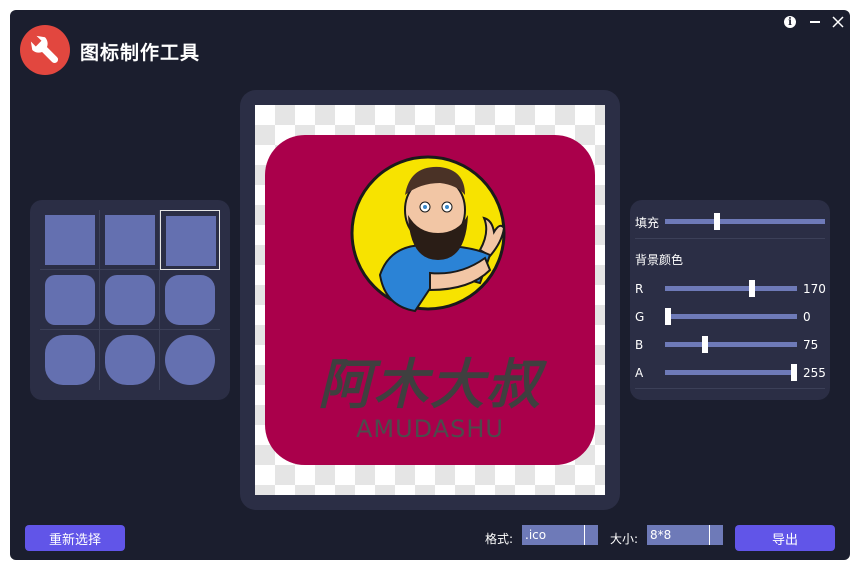 This screenshot has height=570, width=860. I want to click on channel-b-value: 75, so click(811, 345).